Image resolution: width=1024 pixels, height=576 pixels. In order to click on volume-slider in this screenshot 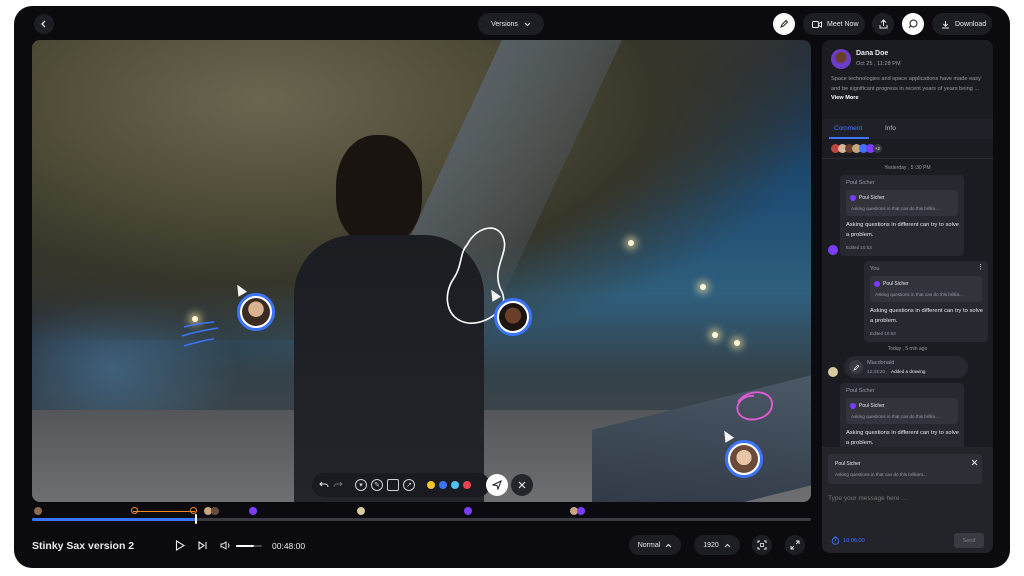, I will do `click(249, 546)`.